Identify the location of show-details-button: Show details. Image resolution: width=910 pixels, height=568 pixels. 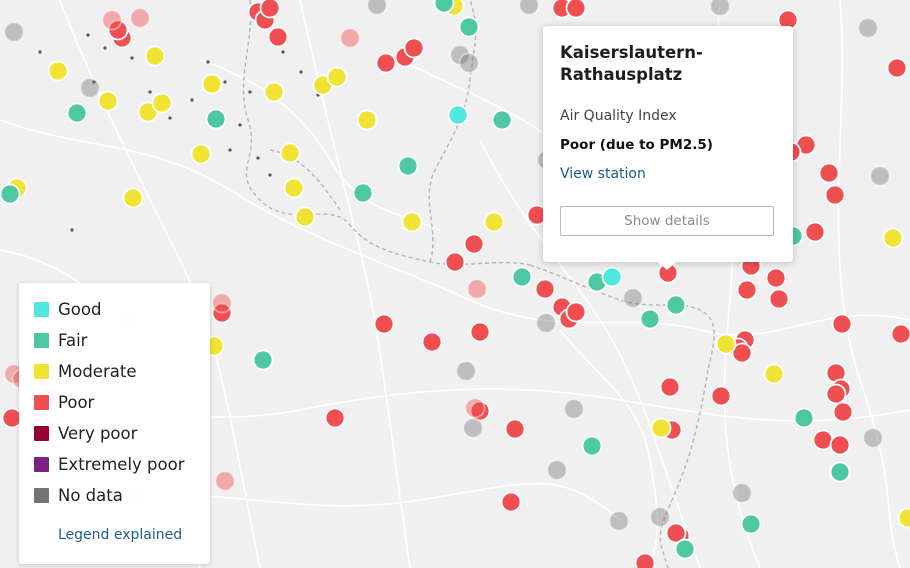
(667, 221).